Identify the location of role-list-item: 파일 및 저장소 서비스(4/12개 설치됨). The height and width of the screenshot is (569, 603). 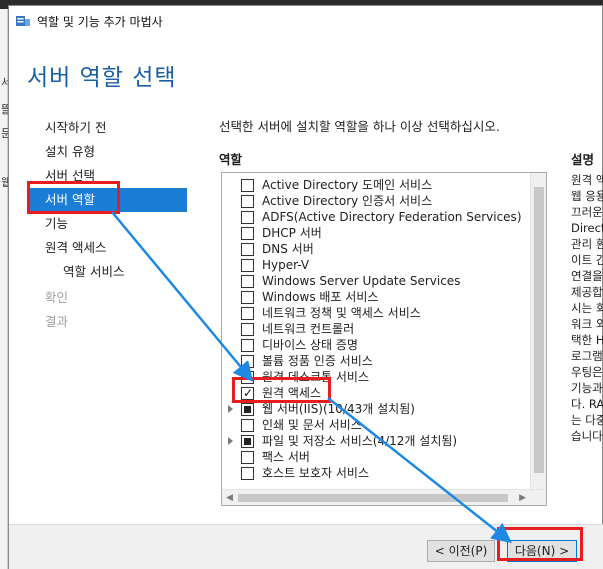
(377, 441).